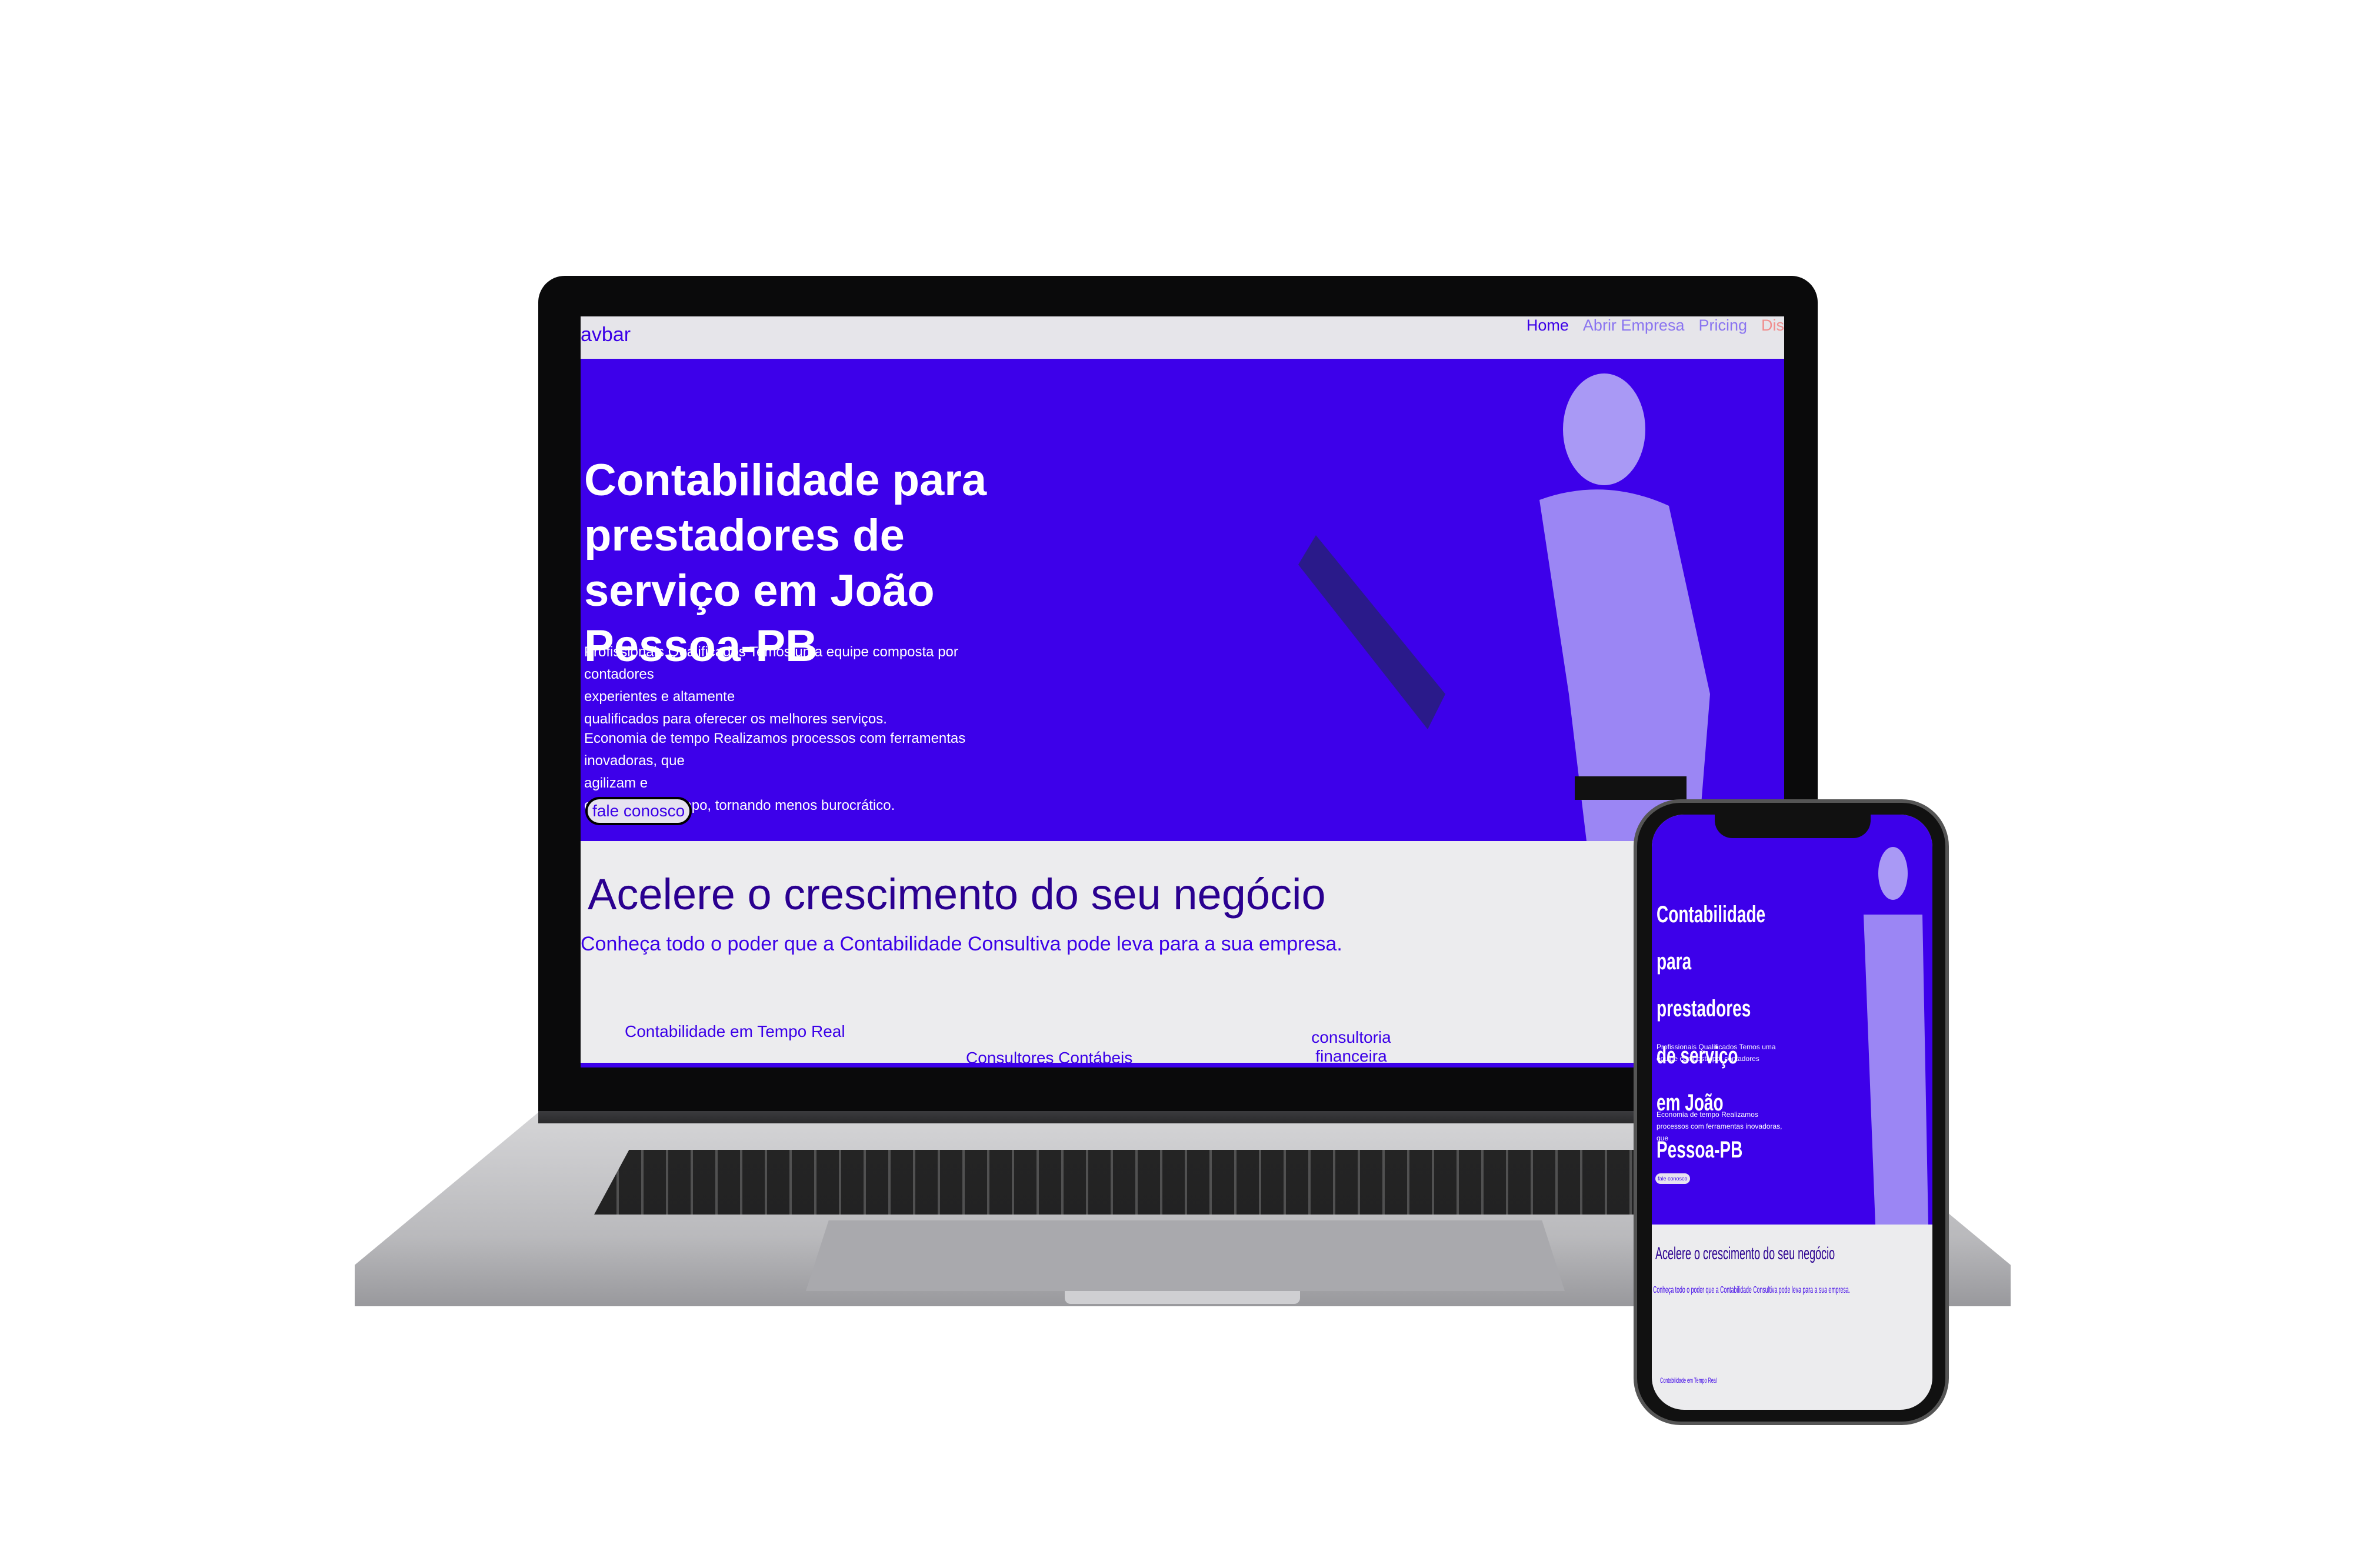 This screenshot has width=2353, height=1568. Describe the element at coordinates (1182, 1297) in the screenshot. I see `laptop-lip` at that location.